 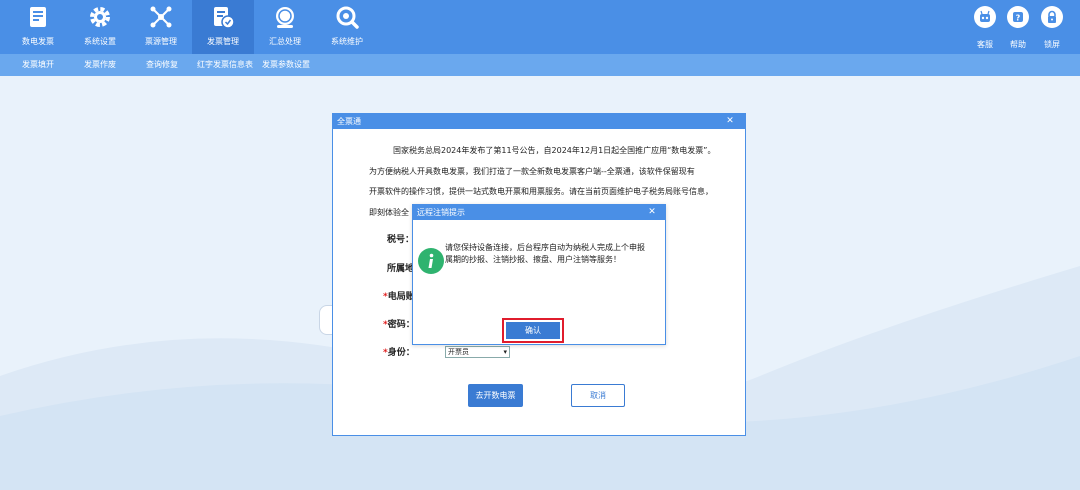 What do you see at coordinates (100, 65) in the screenshot?
I see `subnav-invoice-void: 发票作废` at bounding box center [100, 65].